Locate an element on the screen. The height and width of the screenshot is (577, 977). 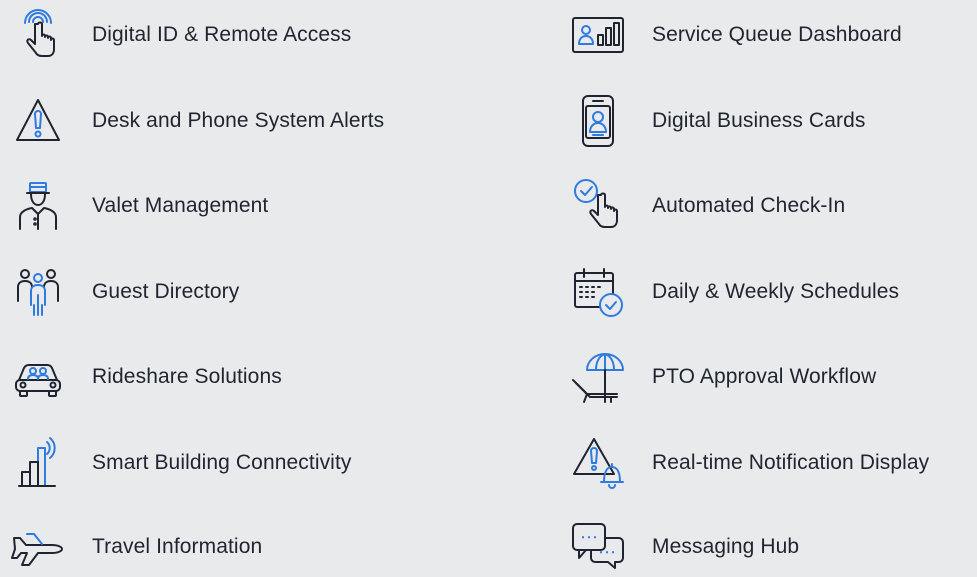
feature-desk-phone-alerts: Desk and Phone System Alerts is located at coordinates (192, 121).